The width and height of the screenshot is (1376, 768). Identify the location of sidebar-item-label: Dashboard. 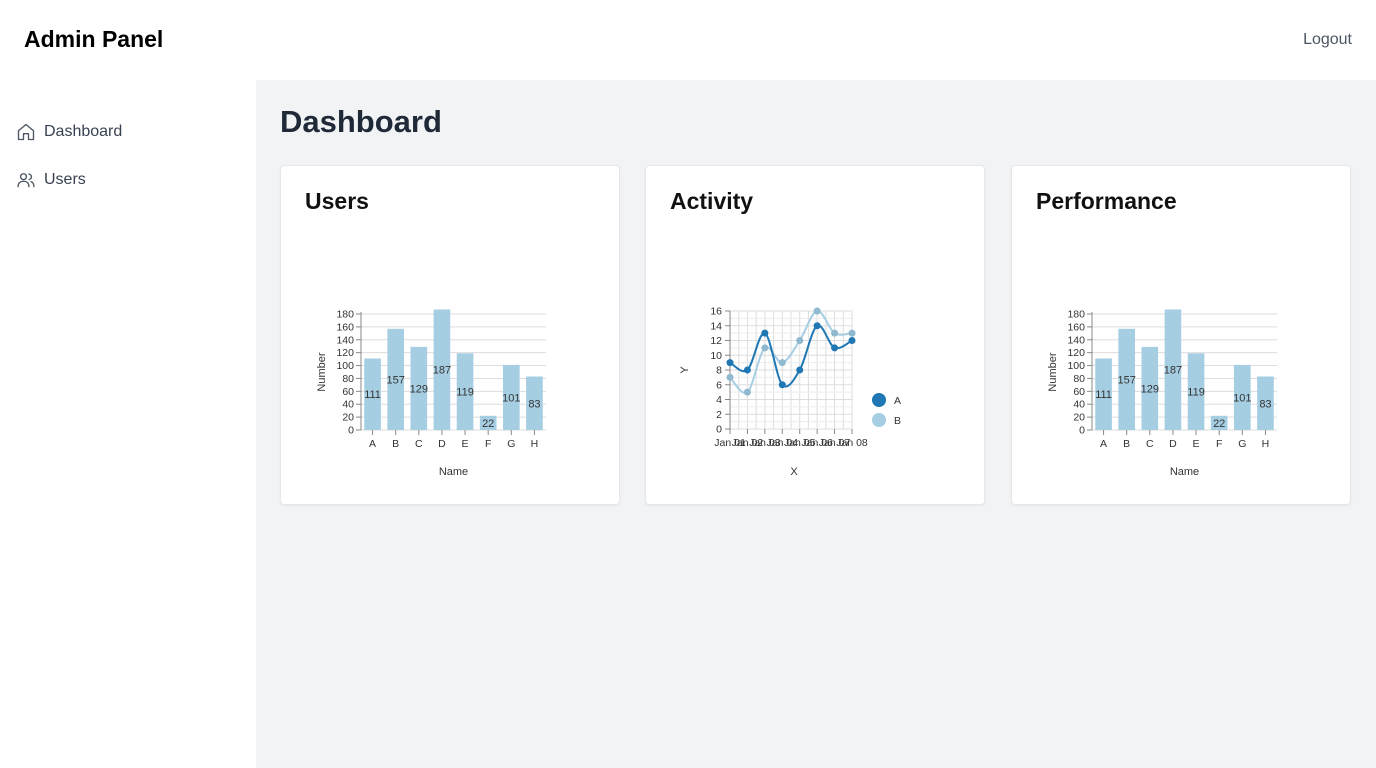
(83, 131).